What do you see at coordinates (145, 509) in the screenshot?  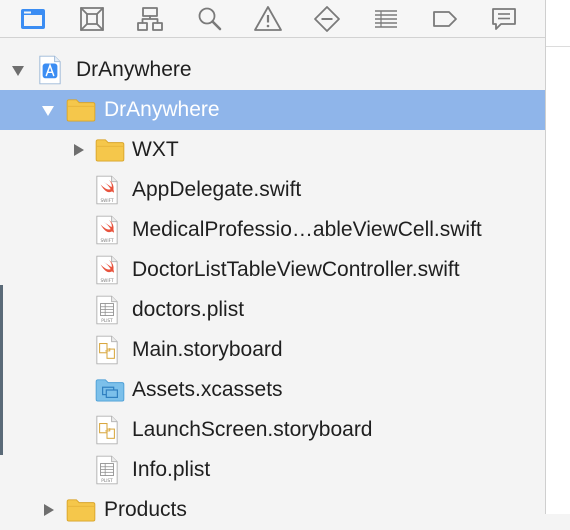 I see `tree-item-label: Products` at bounding box center [145, 509].